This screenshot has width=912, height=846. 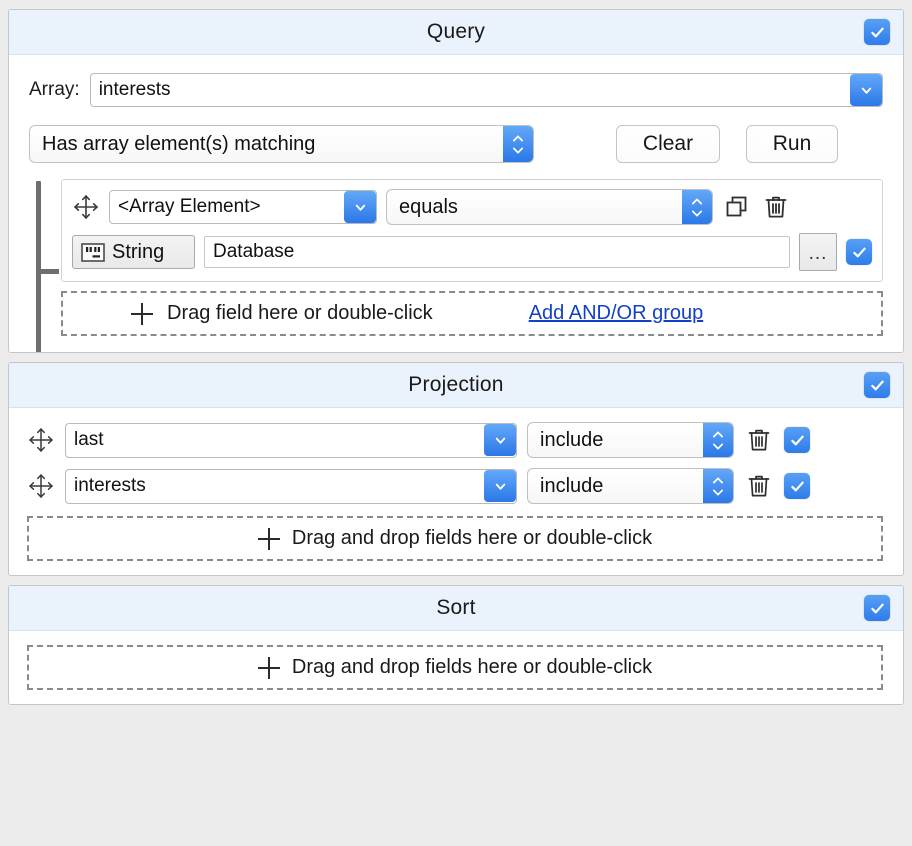 I want to click on add-and-or-group-link: Add AND/OR group, so click(x=616, y=313).